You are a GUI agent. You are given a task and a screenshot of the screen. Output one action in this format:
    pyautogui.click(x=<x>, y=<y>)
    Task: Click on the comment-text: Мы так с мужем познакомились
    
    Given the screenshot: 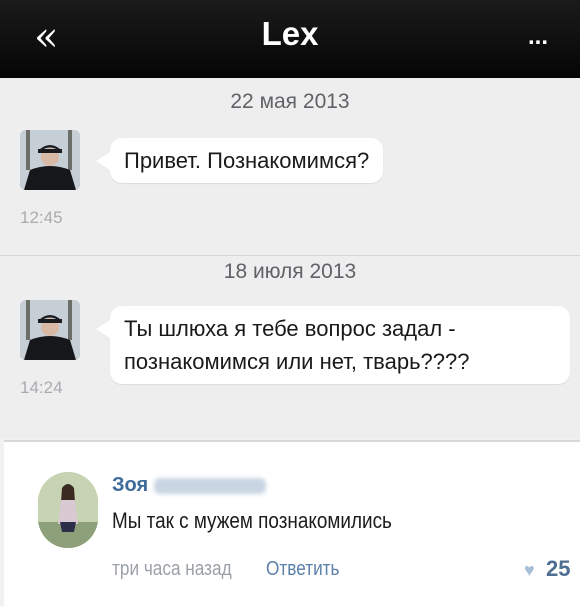 What is the action you would take?
    pyautogui.click(x=252, y=520)
    